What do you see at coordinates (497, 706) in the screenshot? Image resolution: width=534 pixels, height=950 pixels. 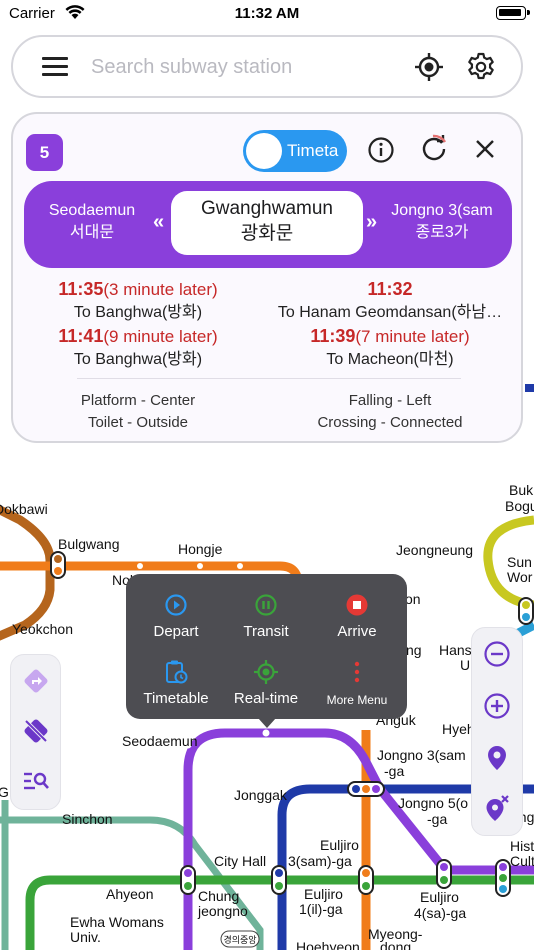 I see `zoom-in-button` at bounding box center [497, 706].